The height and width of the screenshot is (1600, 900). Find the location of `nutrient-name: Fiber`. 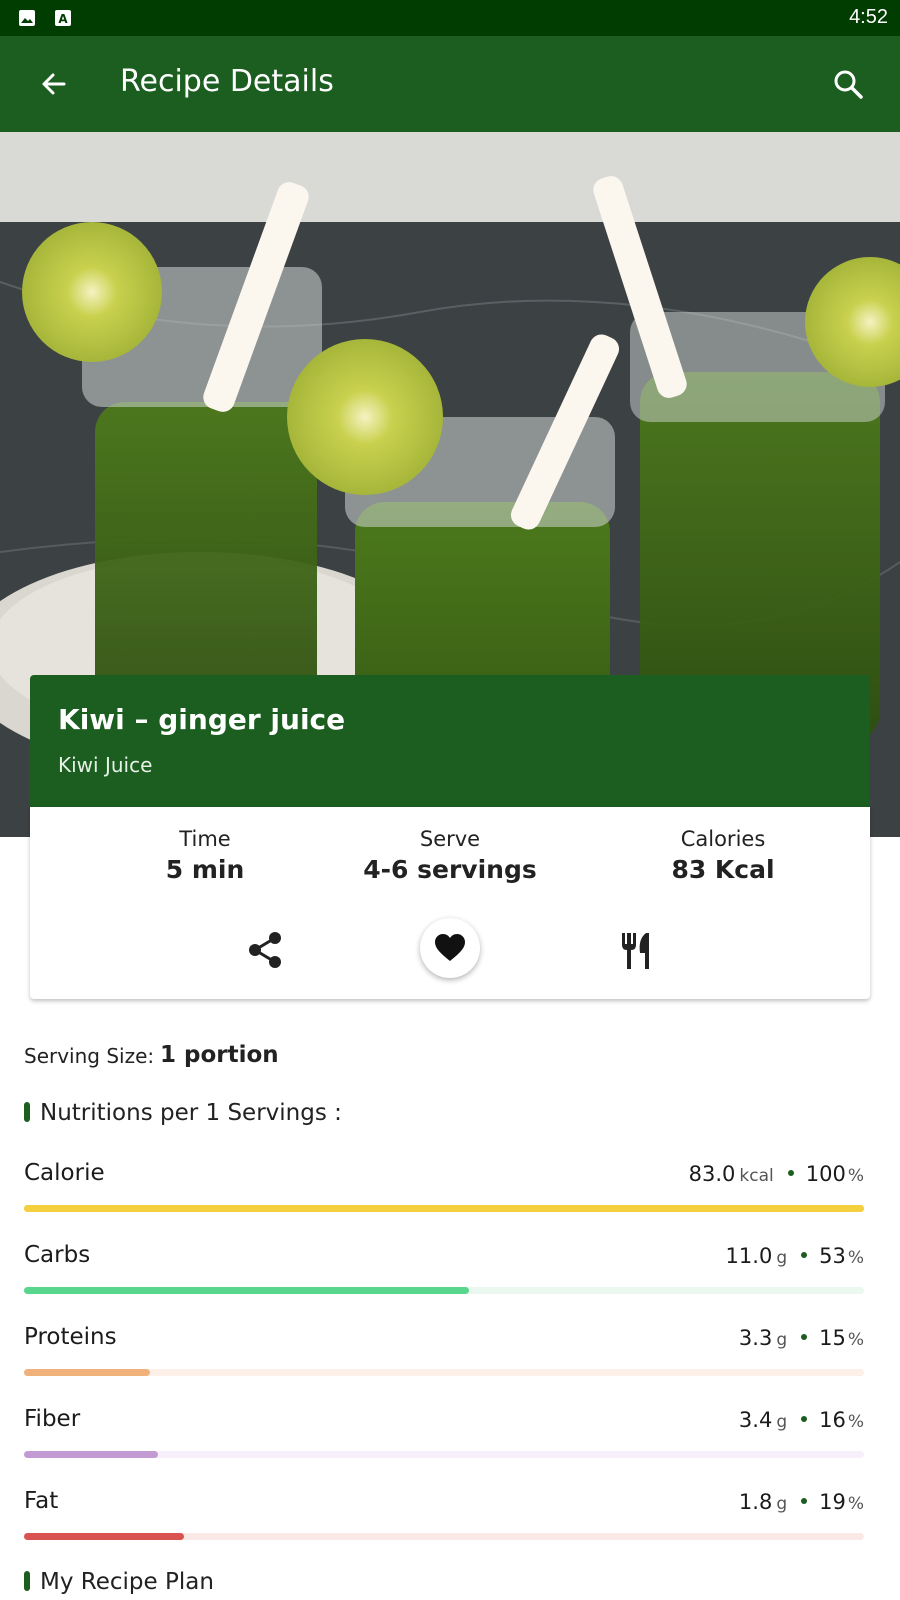

nutrient-name: Fiber is located at coordinates (52, 1419).